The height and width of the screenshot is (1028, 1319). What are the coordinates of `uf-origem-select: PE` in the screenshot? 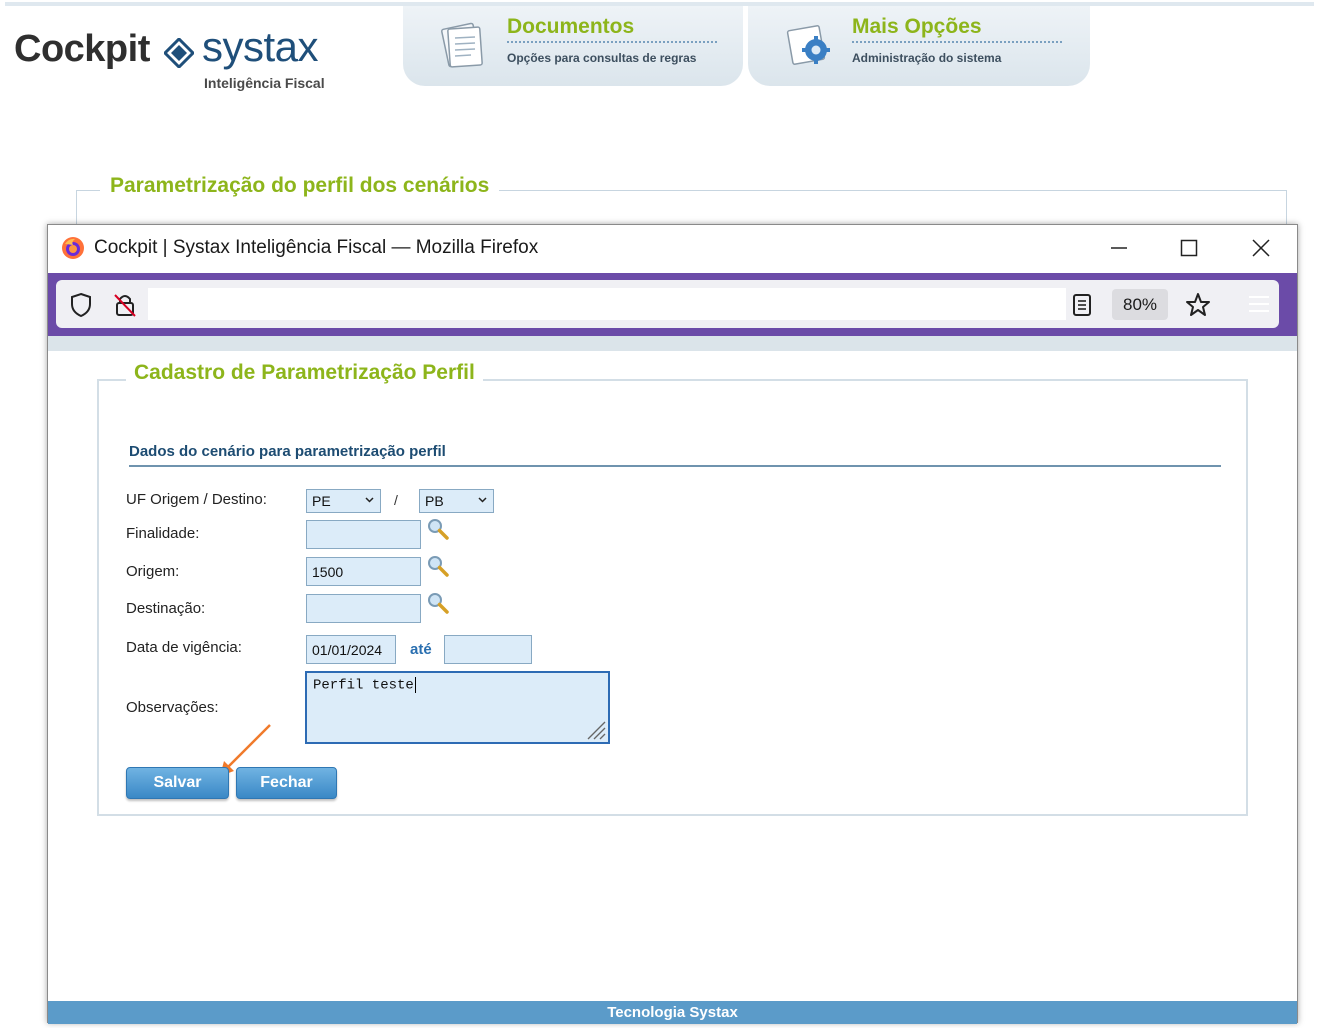 It's located at (343, 501).